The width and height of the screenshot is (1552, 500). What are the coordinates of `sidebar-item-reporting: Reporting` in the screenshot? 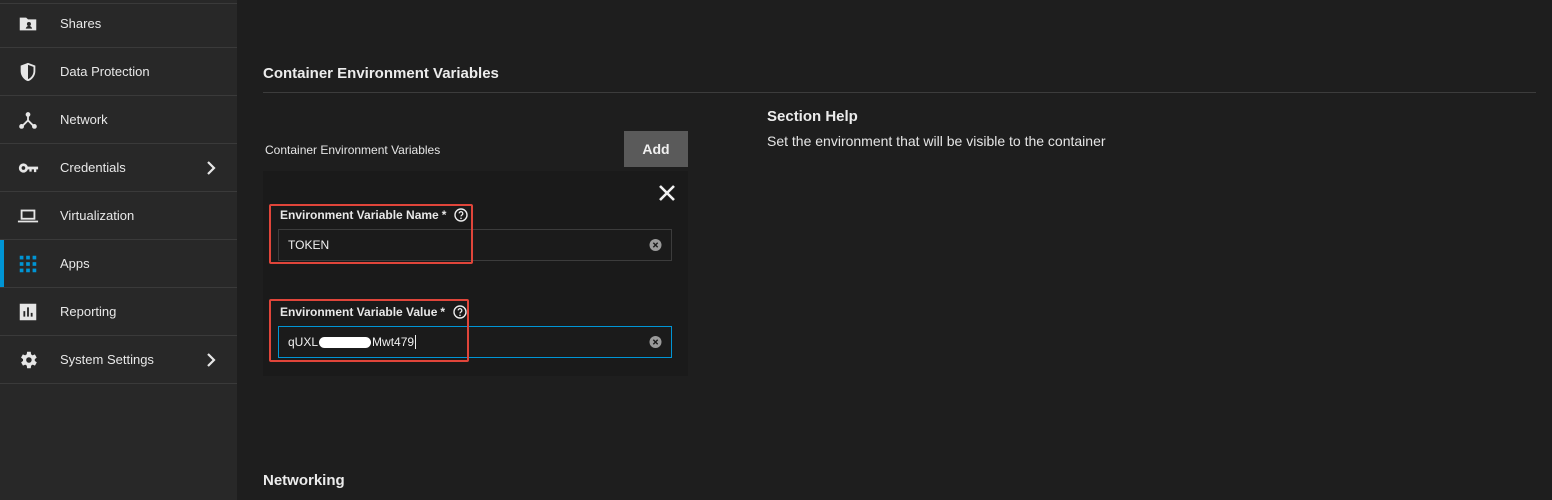 It's located at (118, 312).